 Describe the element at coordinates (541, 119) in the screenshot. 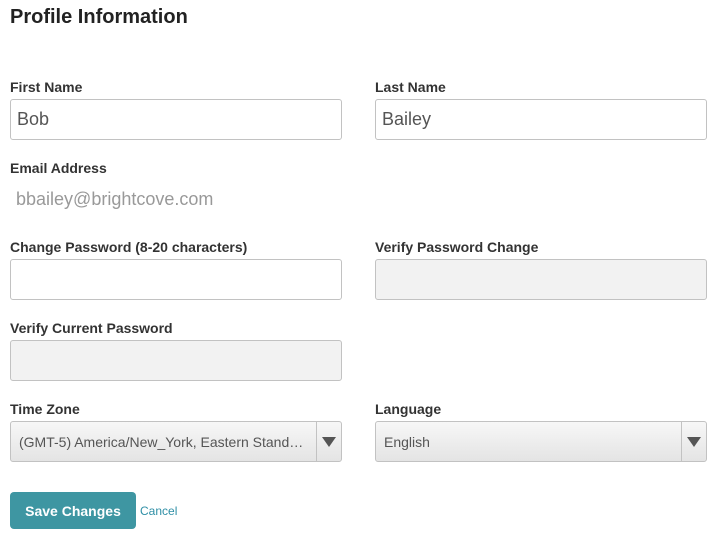

I see `last-name-field` at that location.